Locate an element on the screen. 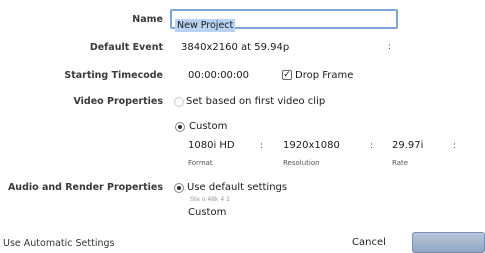 This screenshot has width=485, height=253. checkmark-icon: ✓ is located at coordinates (287, 75).